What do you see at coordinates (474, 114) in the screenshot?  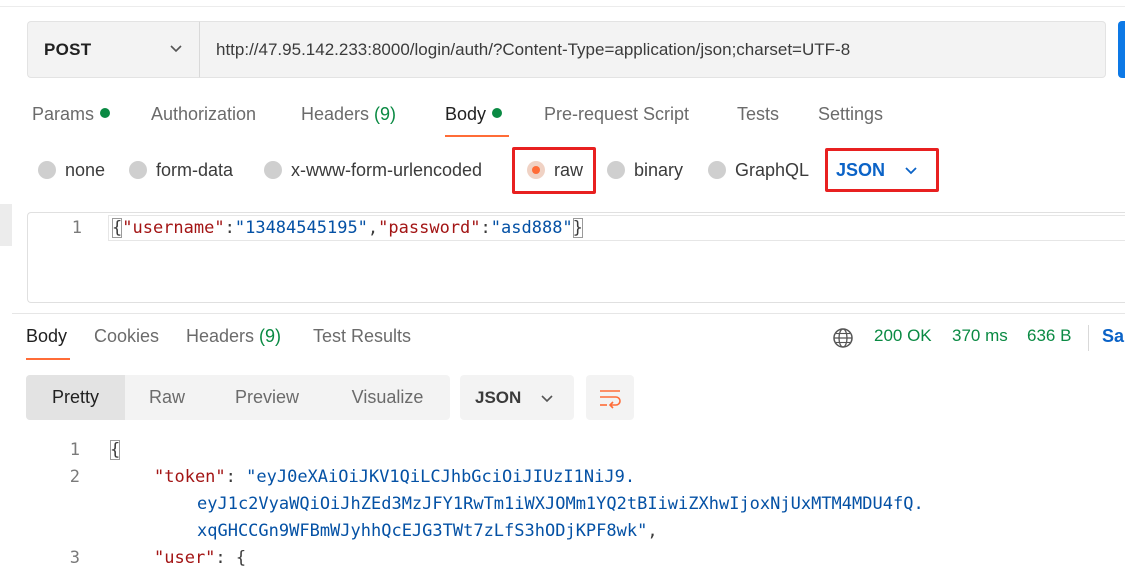 I see `tab-body: Body` at bounding box center [474, 114].